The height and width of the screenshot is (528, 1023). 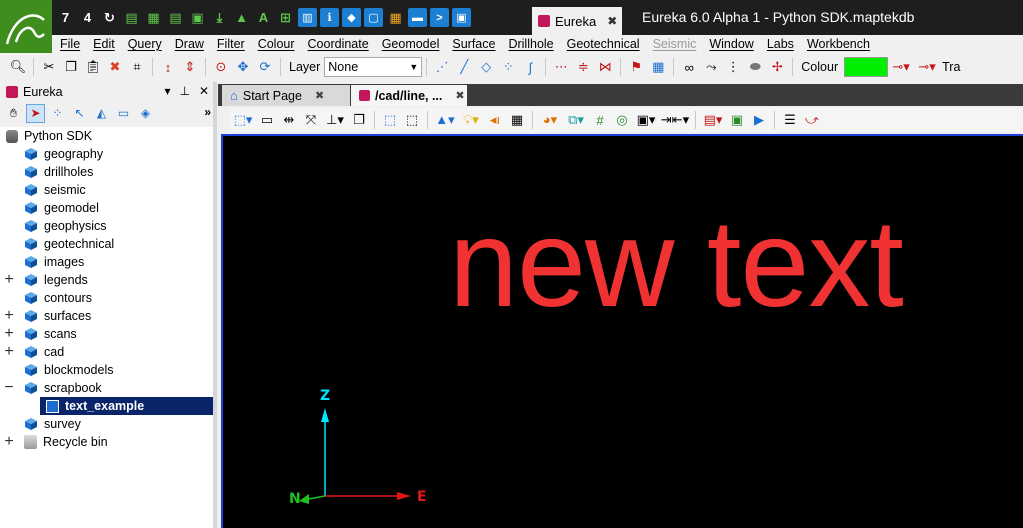 I want to click on rotate-icon: ⟳, so click(x=265, y=67).